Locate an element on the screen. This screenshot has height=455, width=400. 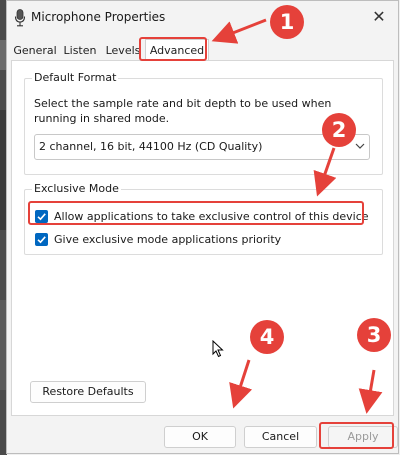
tab-listen: Listen is located at coordinates (80, 50).